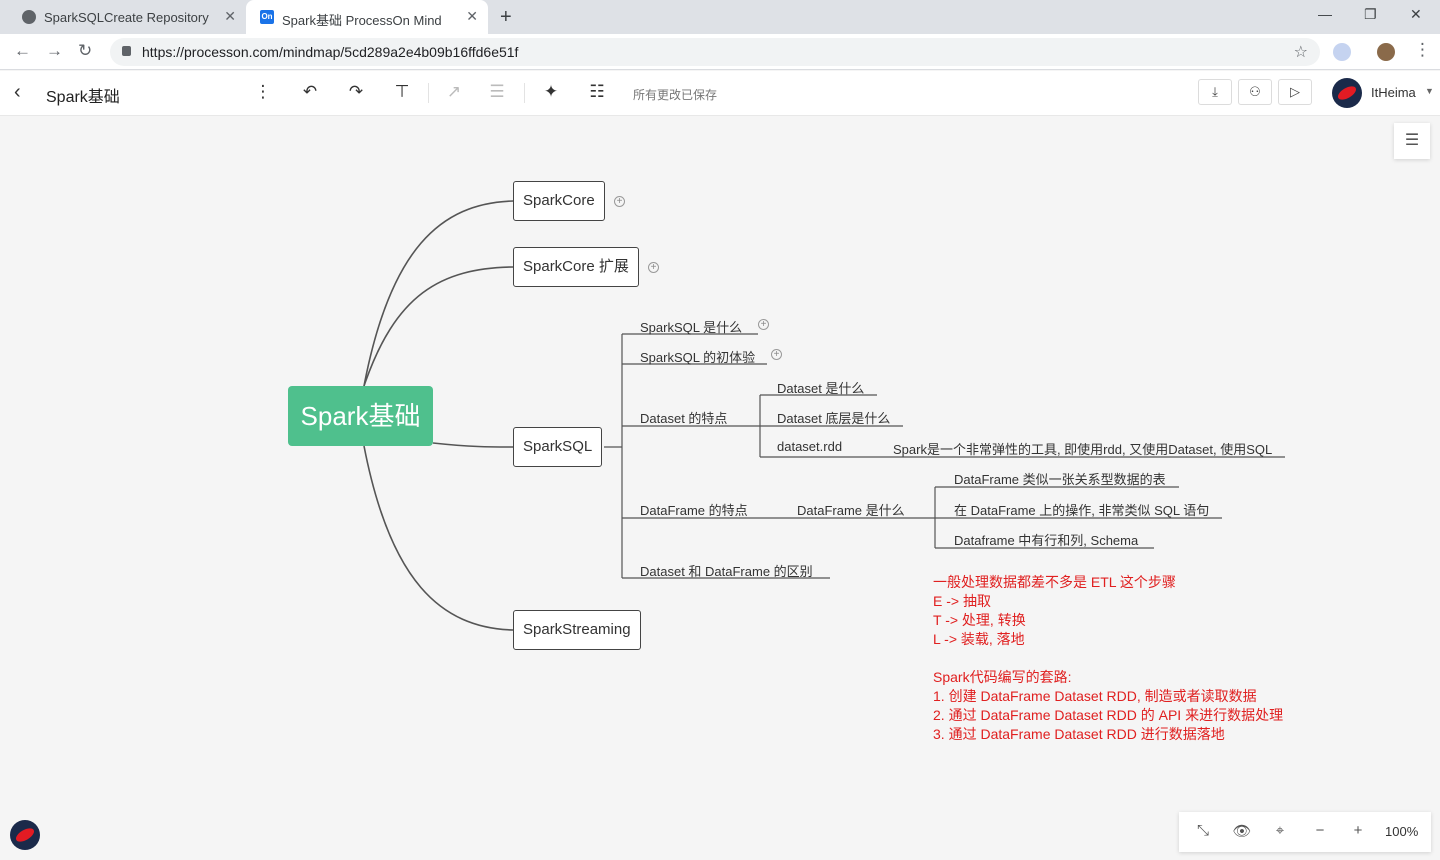  I want to click on node-dataframe-schema: Dataframe 中有行和列, Schema, so click(1046, 539).